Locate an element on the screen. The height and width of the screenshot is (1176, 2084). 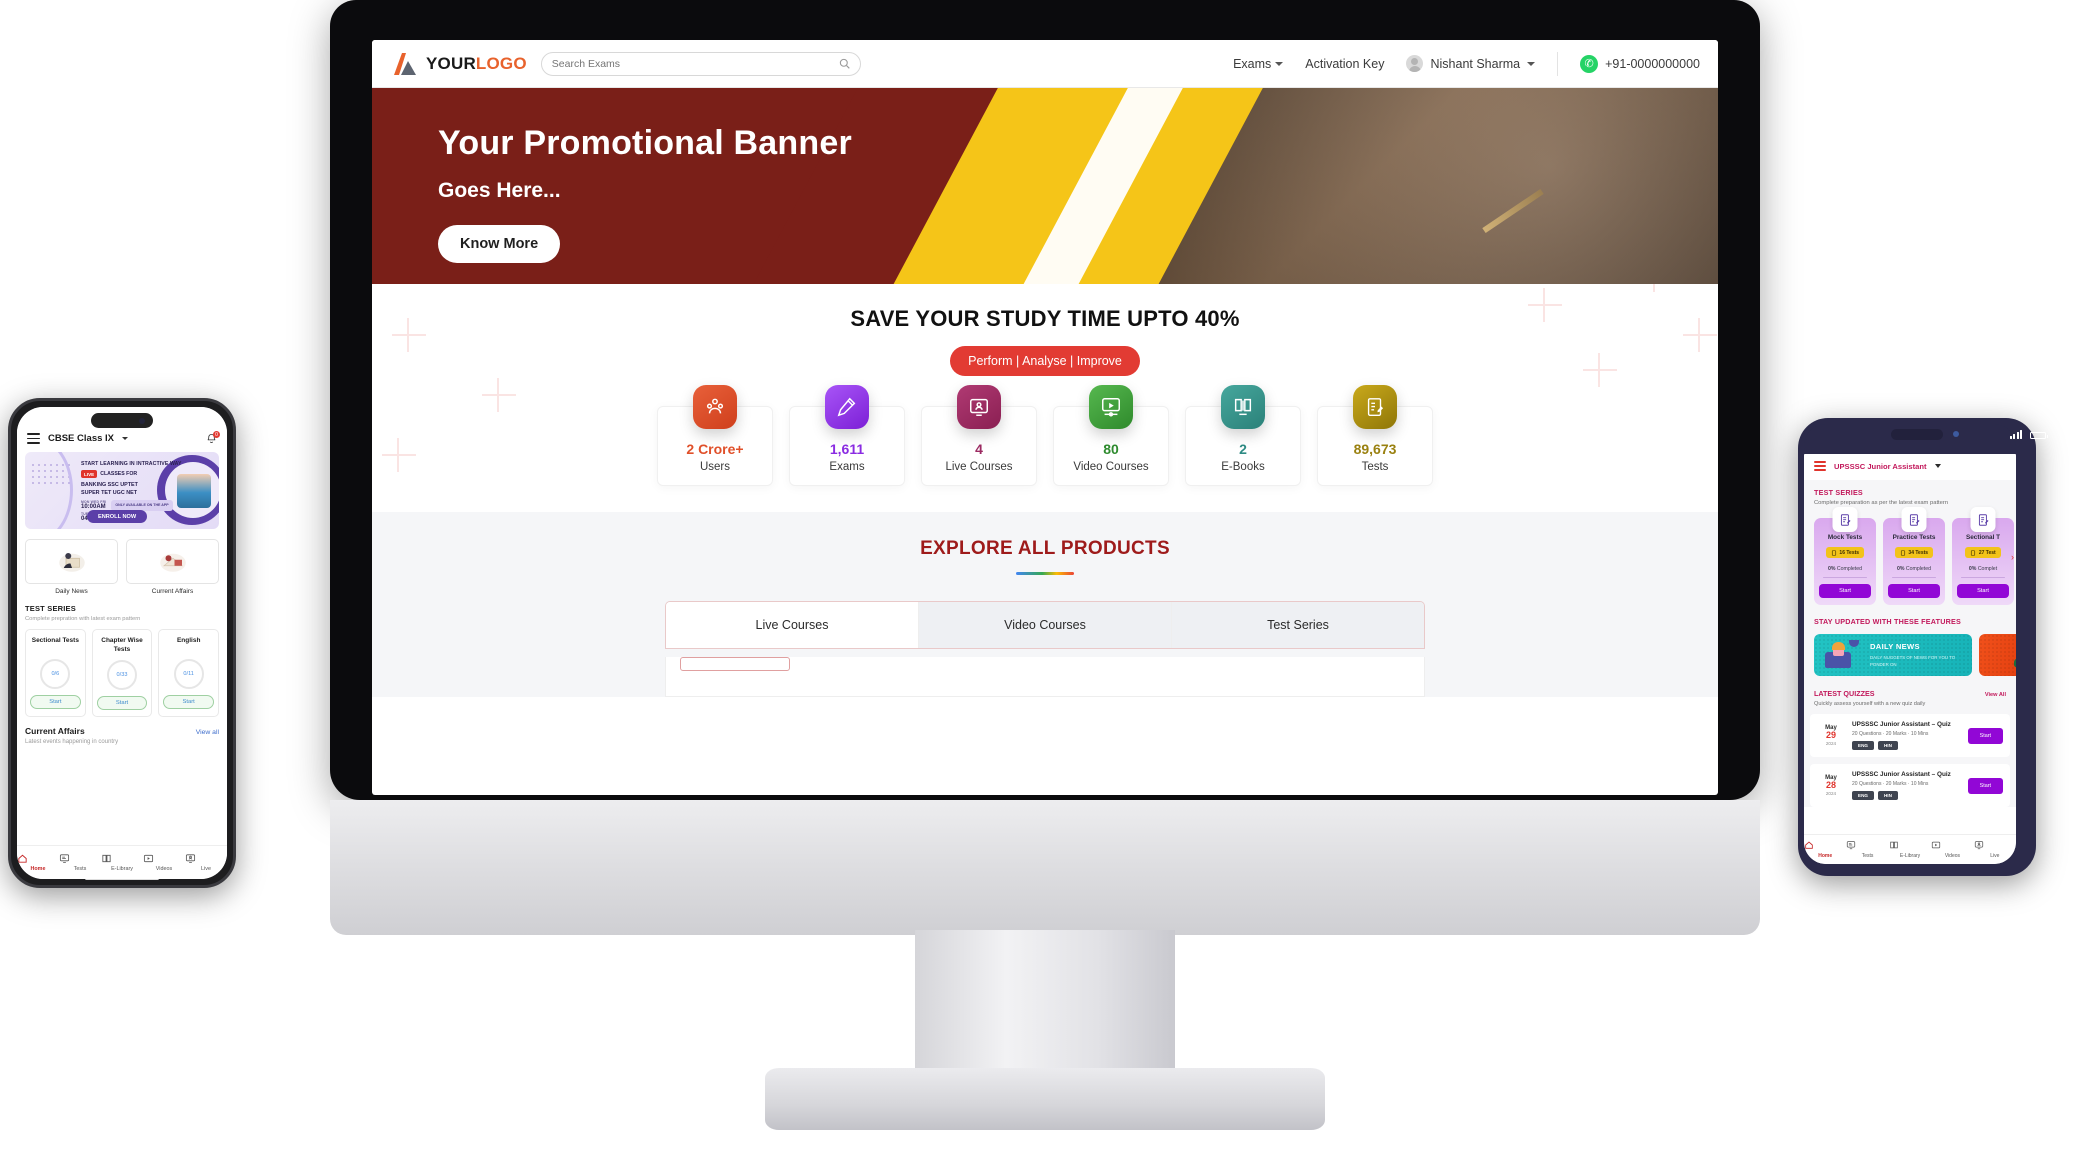
search-box is located at coordinates (700, 63).